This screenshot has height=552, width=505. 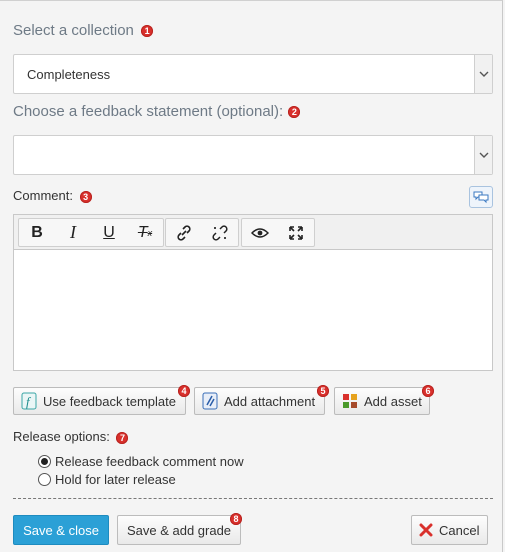 I want to click on bold-icon: B, so click(x=37, y=232).